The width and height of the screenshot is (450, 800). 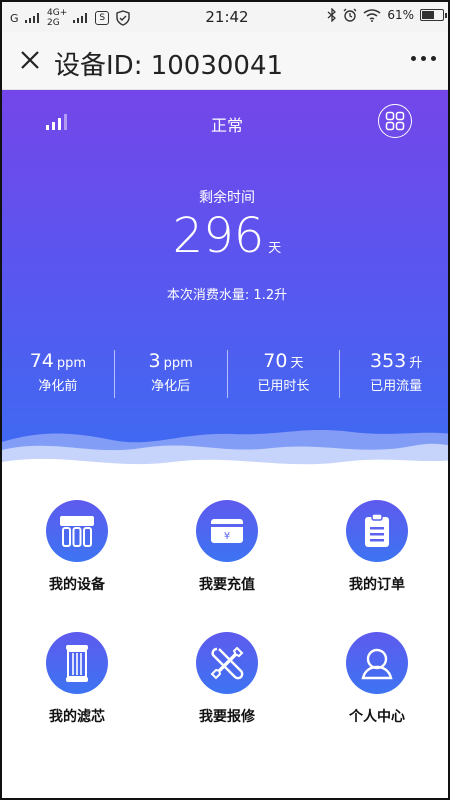 I want to click on purifier-icon, so click(x=77, y=531).